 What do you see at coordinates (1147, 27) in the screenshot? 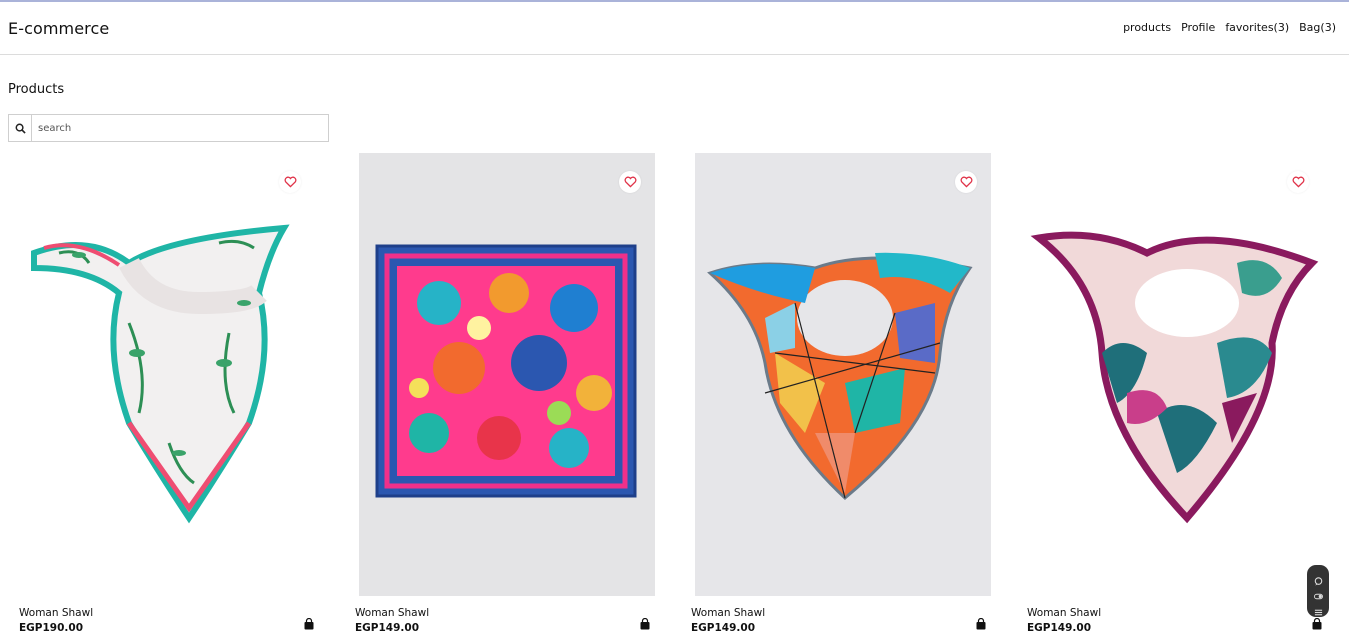
I see `nav-products-link: products` at bounding box center [1147, 27].